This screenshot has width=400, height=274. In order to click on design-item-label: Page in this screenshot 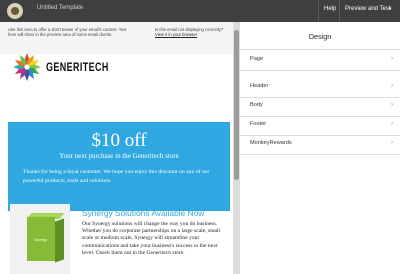, I will do `click(257, 59)`.